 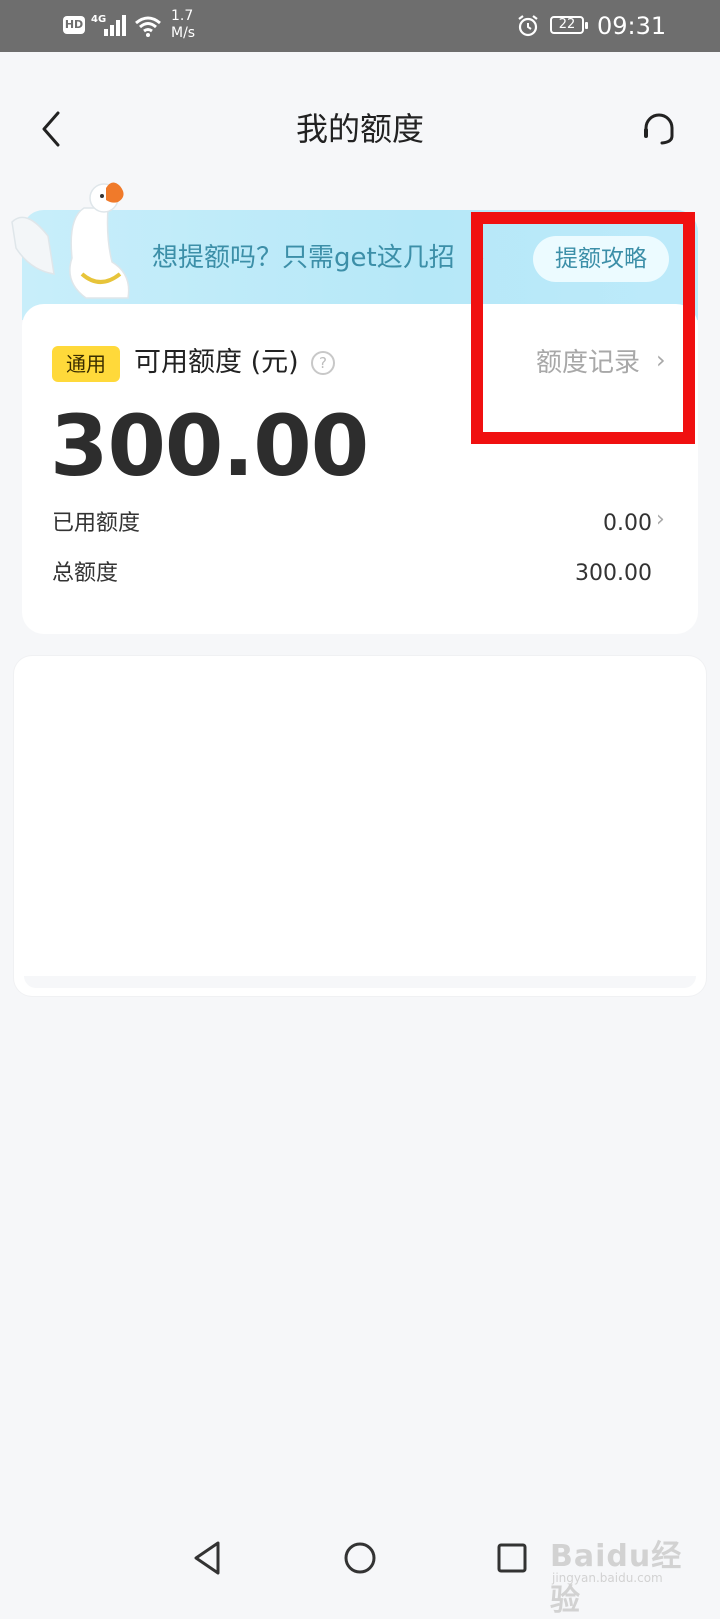 I want to click on speed-value: 1.7, so click(x=182, y=16).